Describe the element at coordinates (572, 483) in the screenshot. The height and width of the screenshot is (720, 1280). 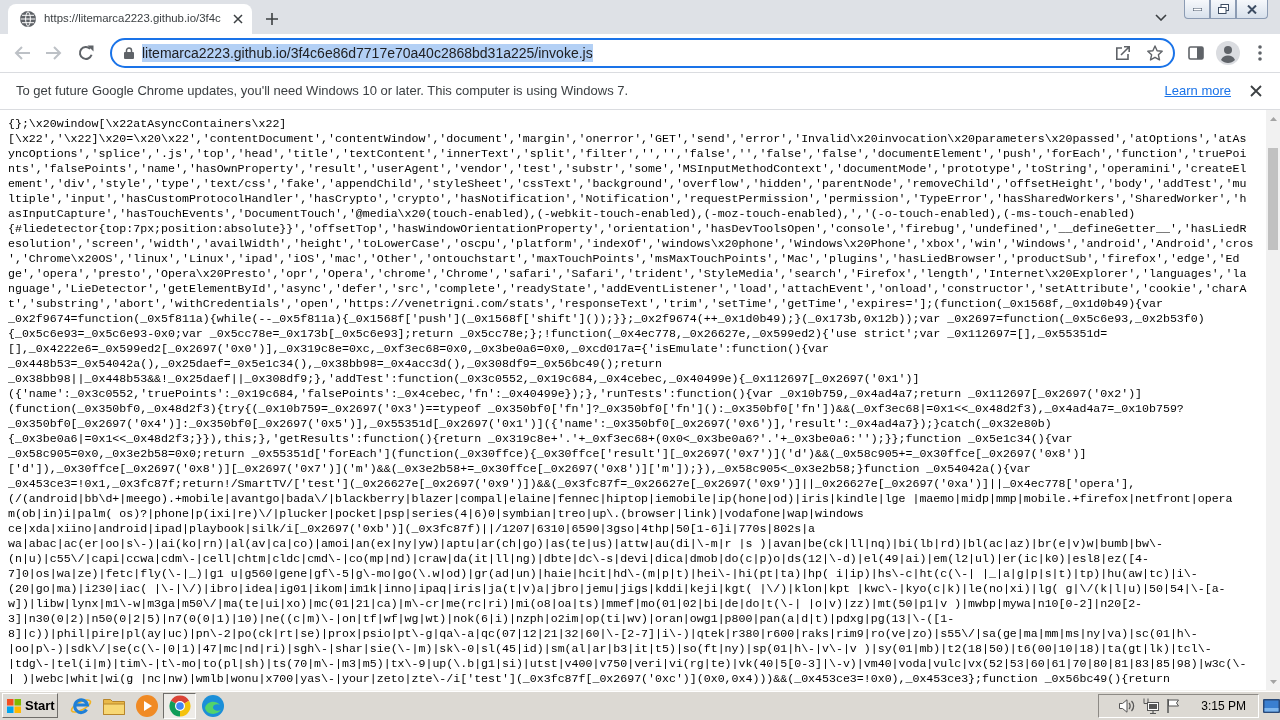
I see `code-line: _0x453ce3=!0x1,_0x3fc87f;return!/SmartTV/['test'](_0x26627e[_0x2697('0x9')])&&(_0x3fc87f=_0x26627e[_0x2697('0x9')]||_0x26627e[_0x2697('0xa')]||_0x4ec778['opera'],` at that location.